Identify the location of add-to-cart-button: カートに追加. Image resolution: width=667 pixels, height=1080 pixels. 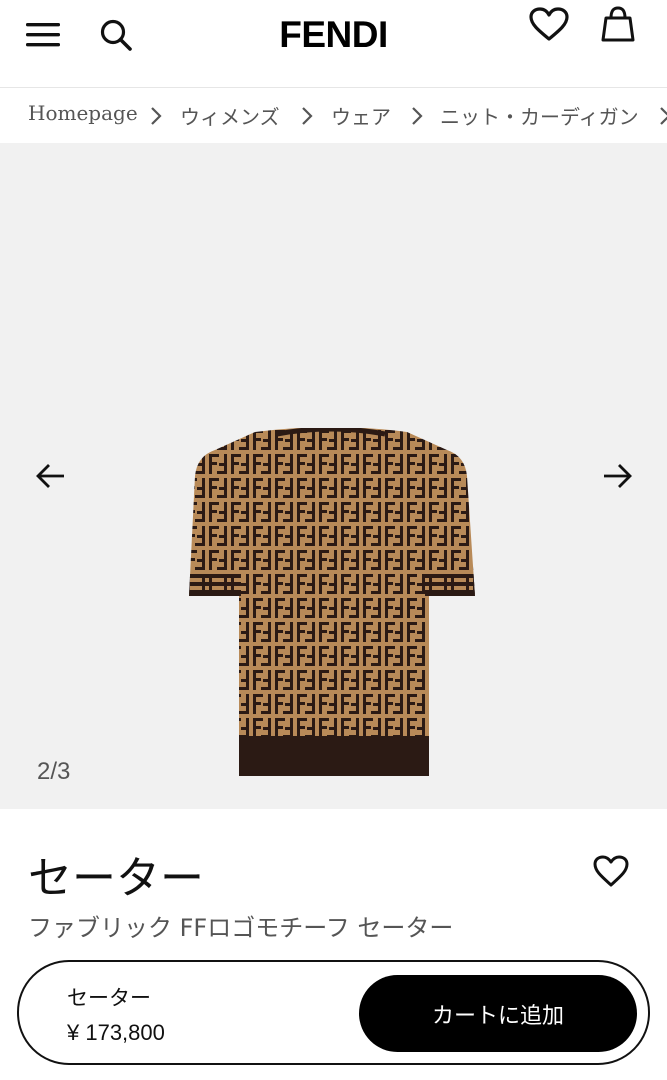
(498, 1013).